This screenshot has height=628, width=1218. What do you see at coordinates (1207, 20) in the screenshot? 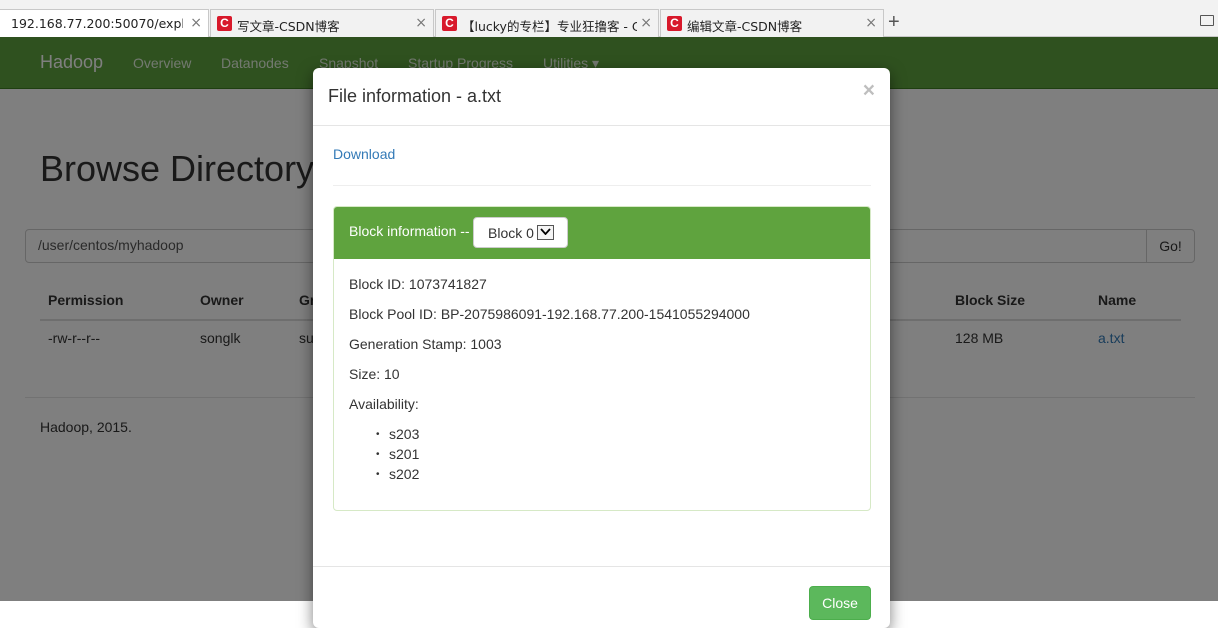
I see `tab-list-icon` at bounding box center [1207, 20].